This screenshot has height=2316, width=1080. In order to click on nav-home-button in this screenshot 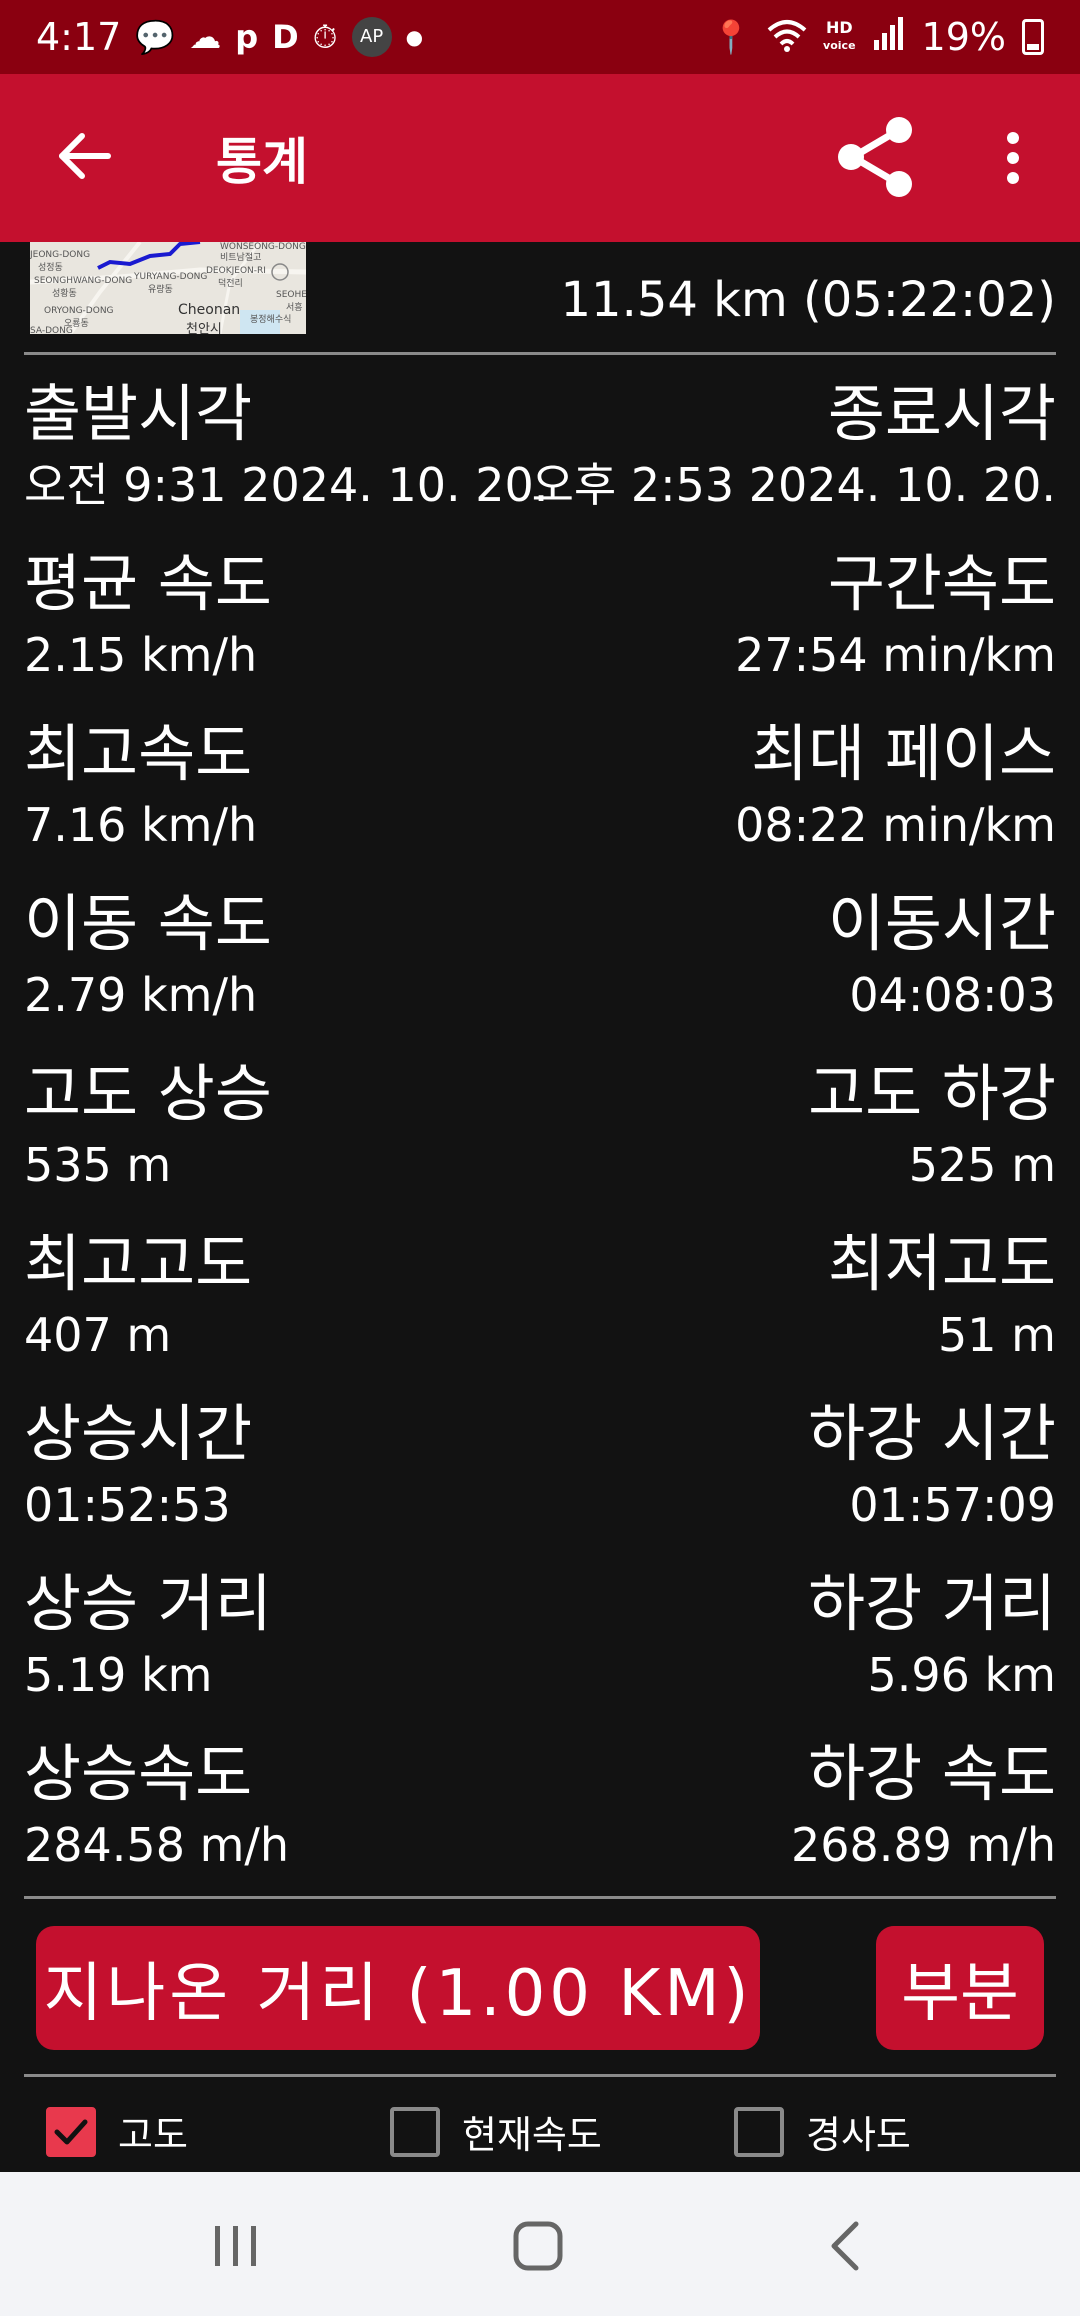, I will do `click(538, 2246)`.